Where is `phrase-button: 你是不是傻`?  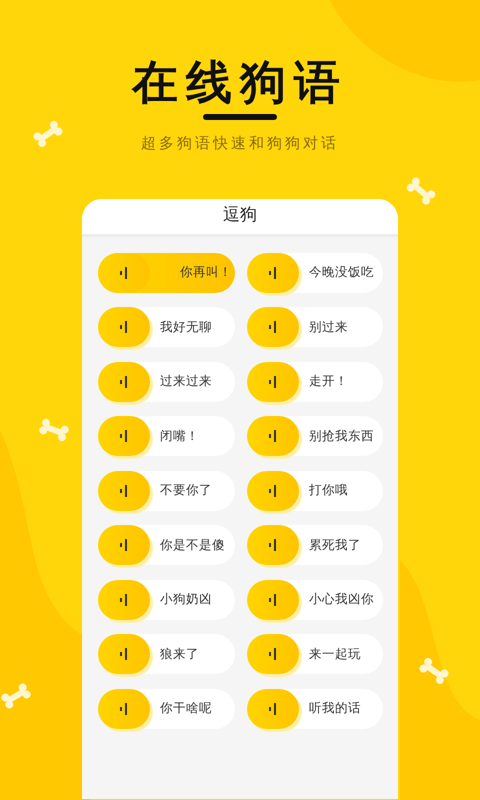
phrase-button: 你是不是傻 is located at coordinates (166, 545).